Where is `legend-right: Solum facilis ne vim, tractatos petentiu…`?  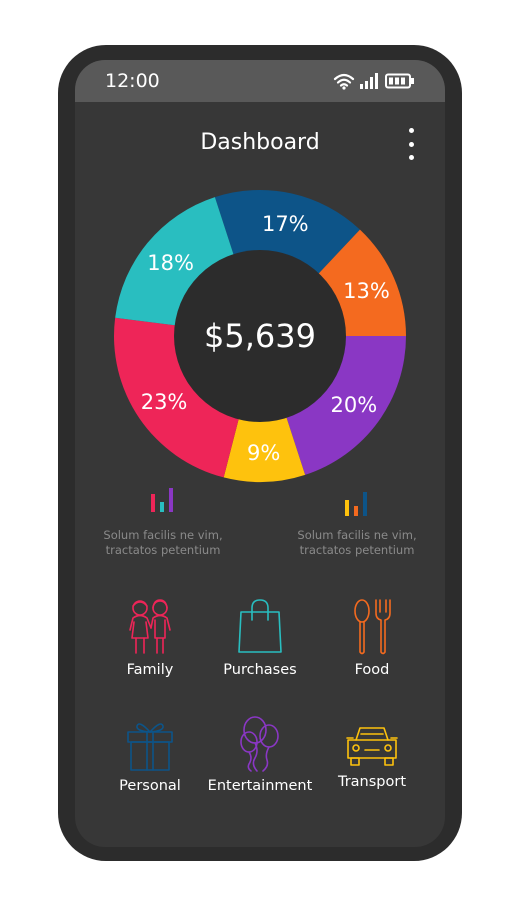 legend-right: Solum facilis ne vim, tractatos petentiu… is located at coordinates (357, 524).